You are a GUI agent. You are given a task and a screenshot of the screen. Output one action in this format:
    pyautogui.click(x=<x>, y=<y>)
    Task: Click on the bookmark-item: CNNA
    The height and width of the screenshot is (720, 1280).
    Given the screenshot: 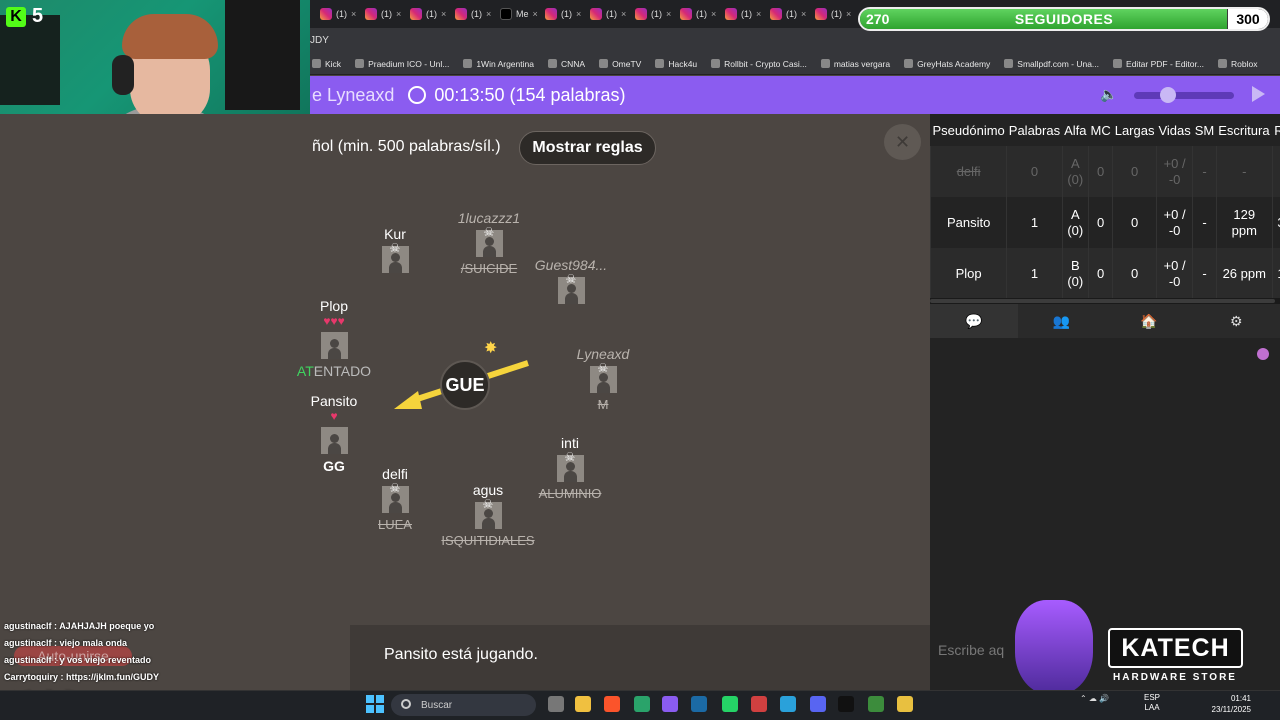 What is the action you would take?
    pyautogui.click(x=566, y=64)
    